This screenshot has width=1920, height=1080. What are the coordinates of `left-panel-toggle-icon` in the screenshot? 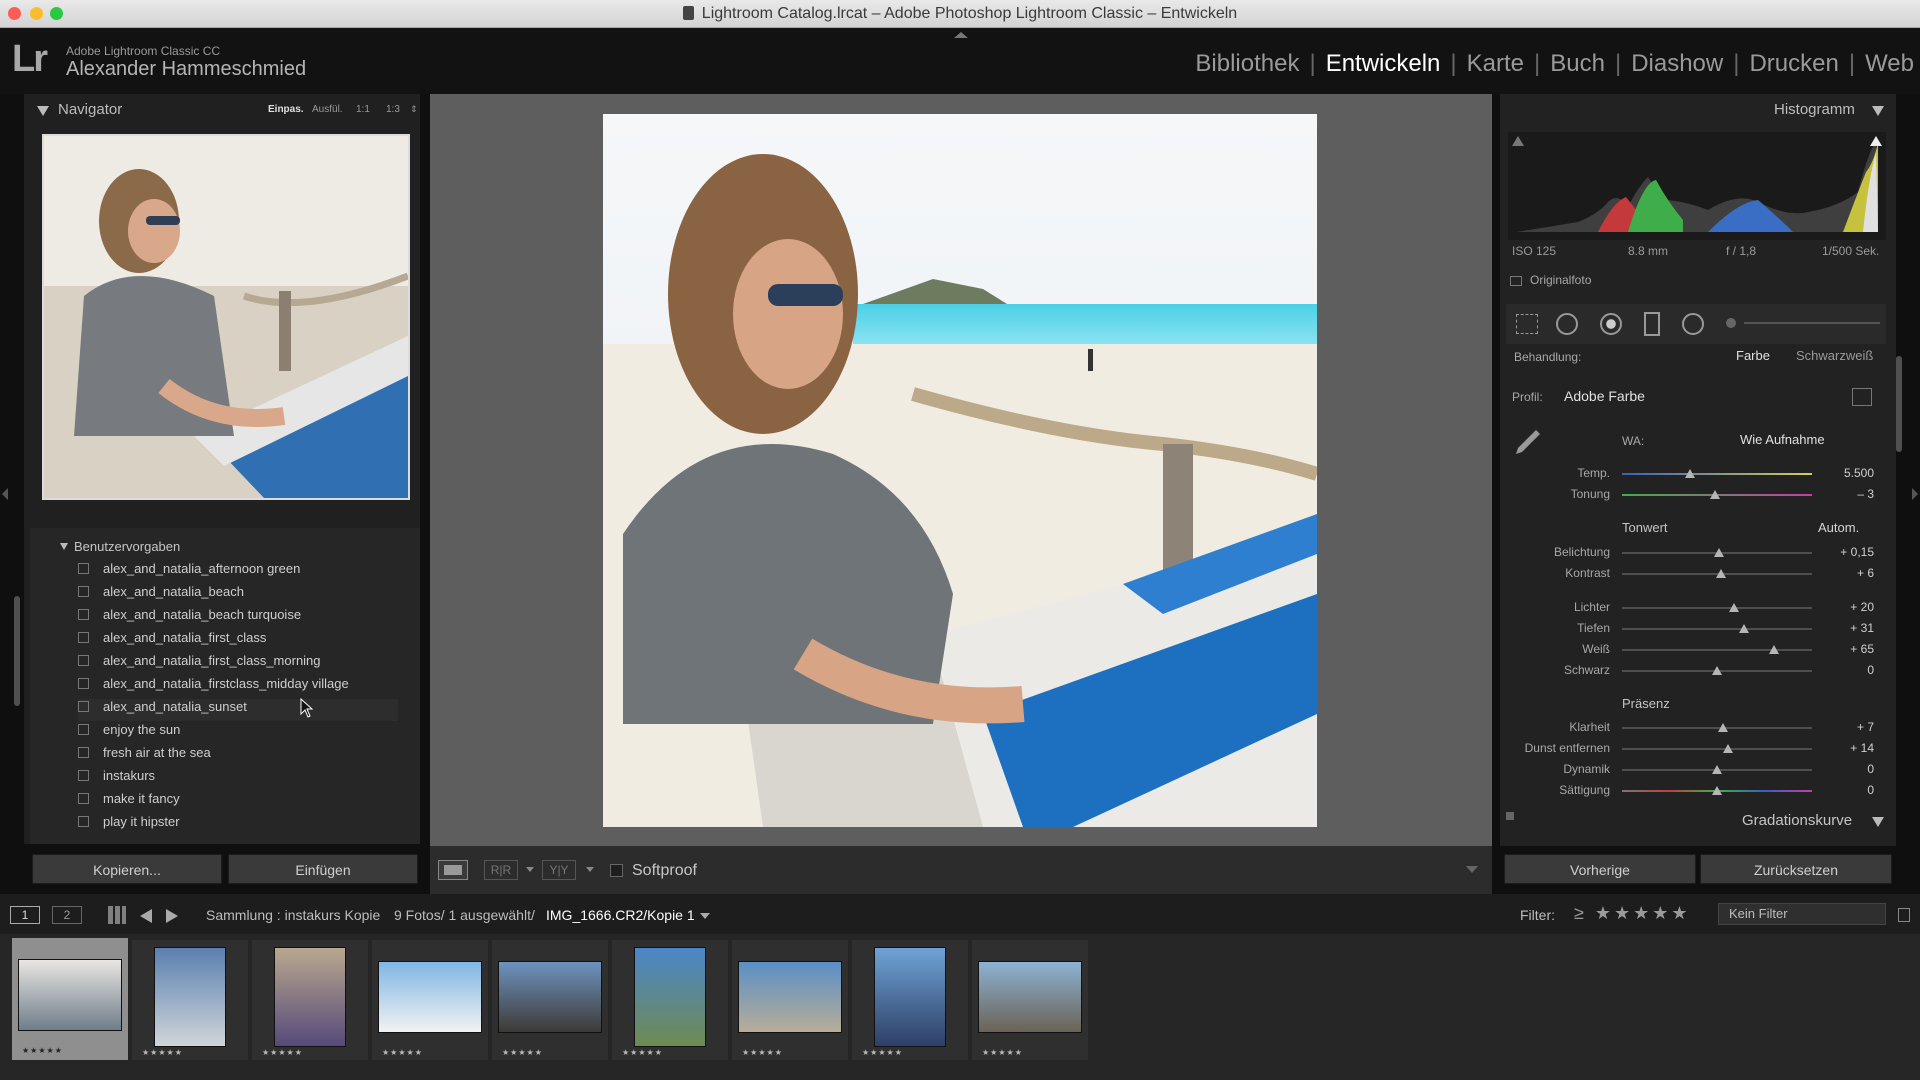 It's located at (5, 494).